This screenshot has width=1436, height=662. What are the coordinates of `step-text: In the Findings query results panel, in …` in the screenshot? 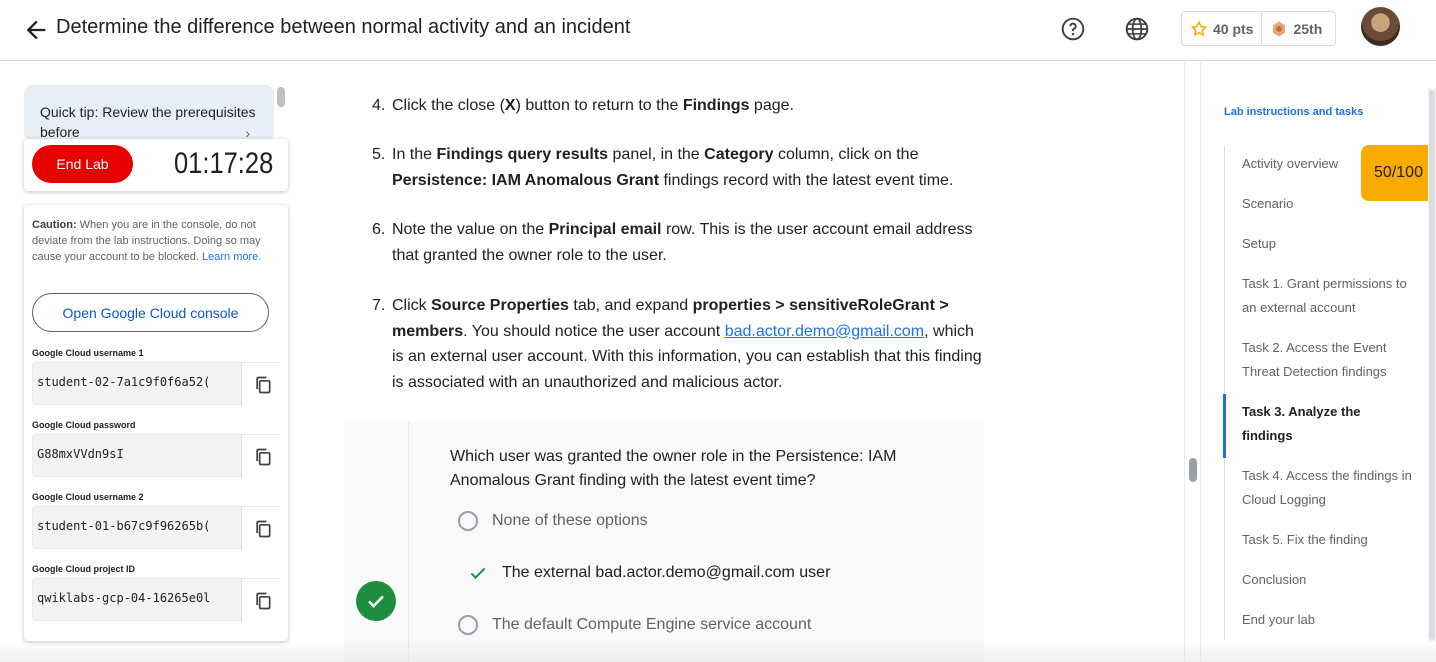 It's located at (673, 167).